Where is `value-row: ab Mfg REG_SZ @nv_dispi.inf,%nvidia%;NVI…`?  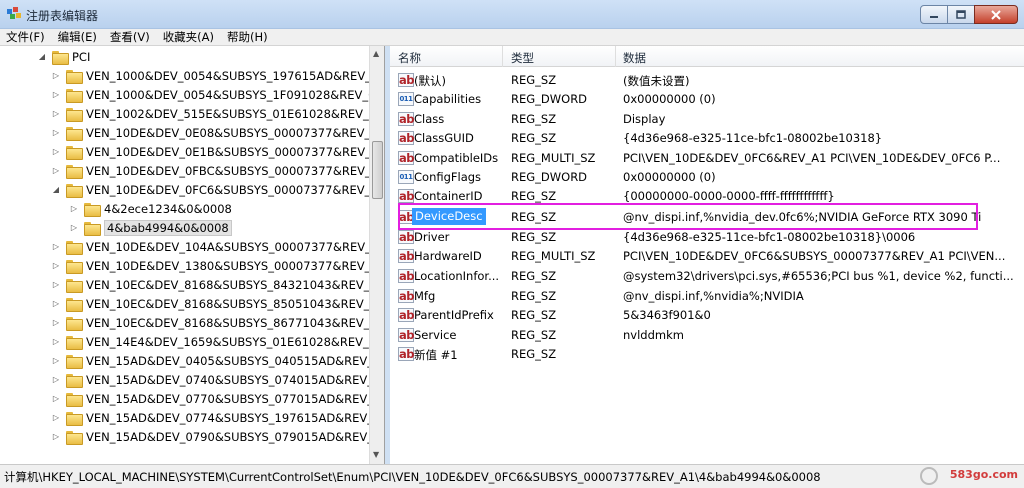
value-row: ab Mfg REG_SZ @nv_dispi.inf,%nvidia%;NVI… is located at coordinates (707, 295).